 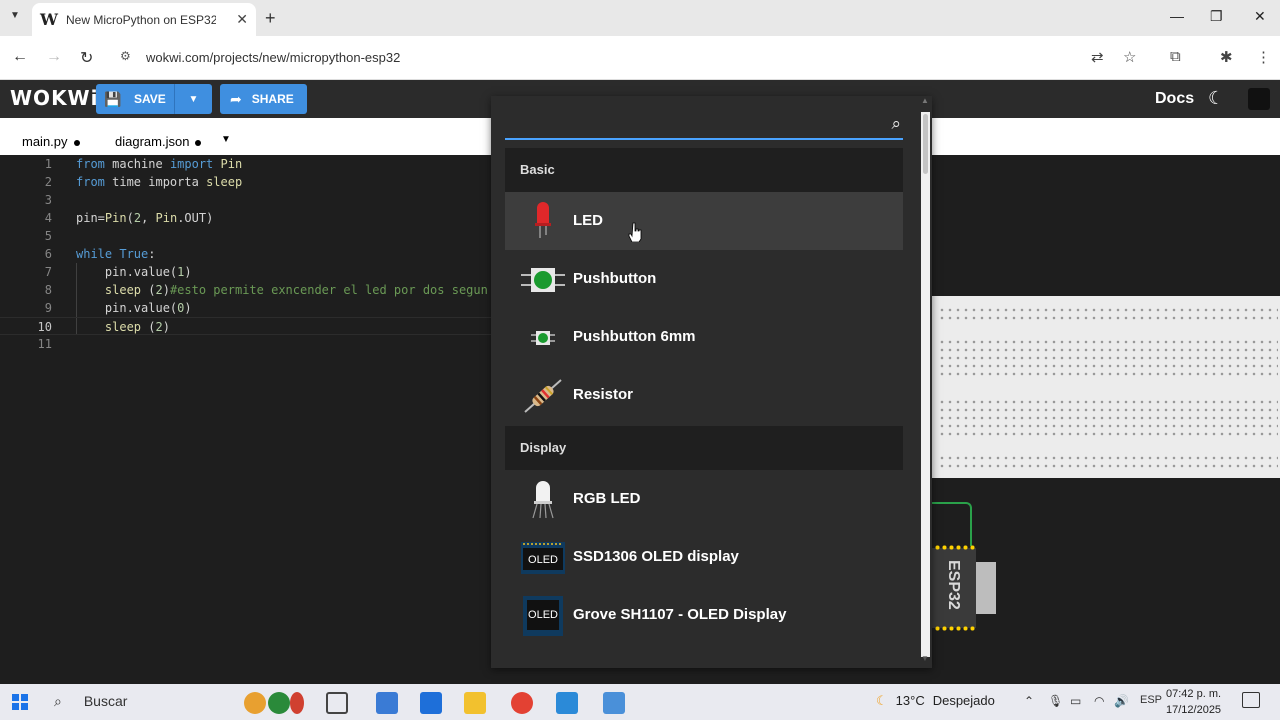 What do you see at coordinates (44, 344) in the screenshot?
I see `line-number: 11` at bounding box center [44, 344].